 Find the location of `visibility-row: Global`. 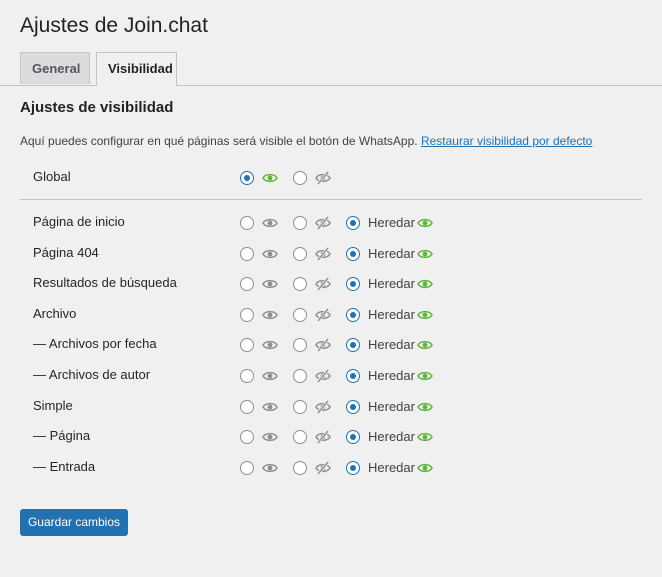

visibility-row: Global is located at coordinates (331, 178).